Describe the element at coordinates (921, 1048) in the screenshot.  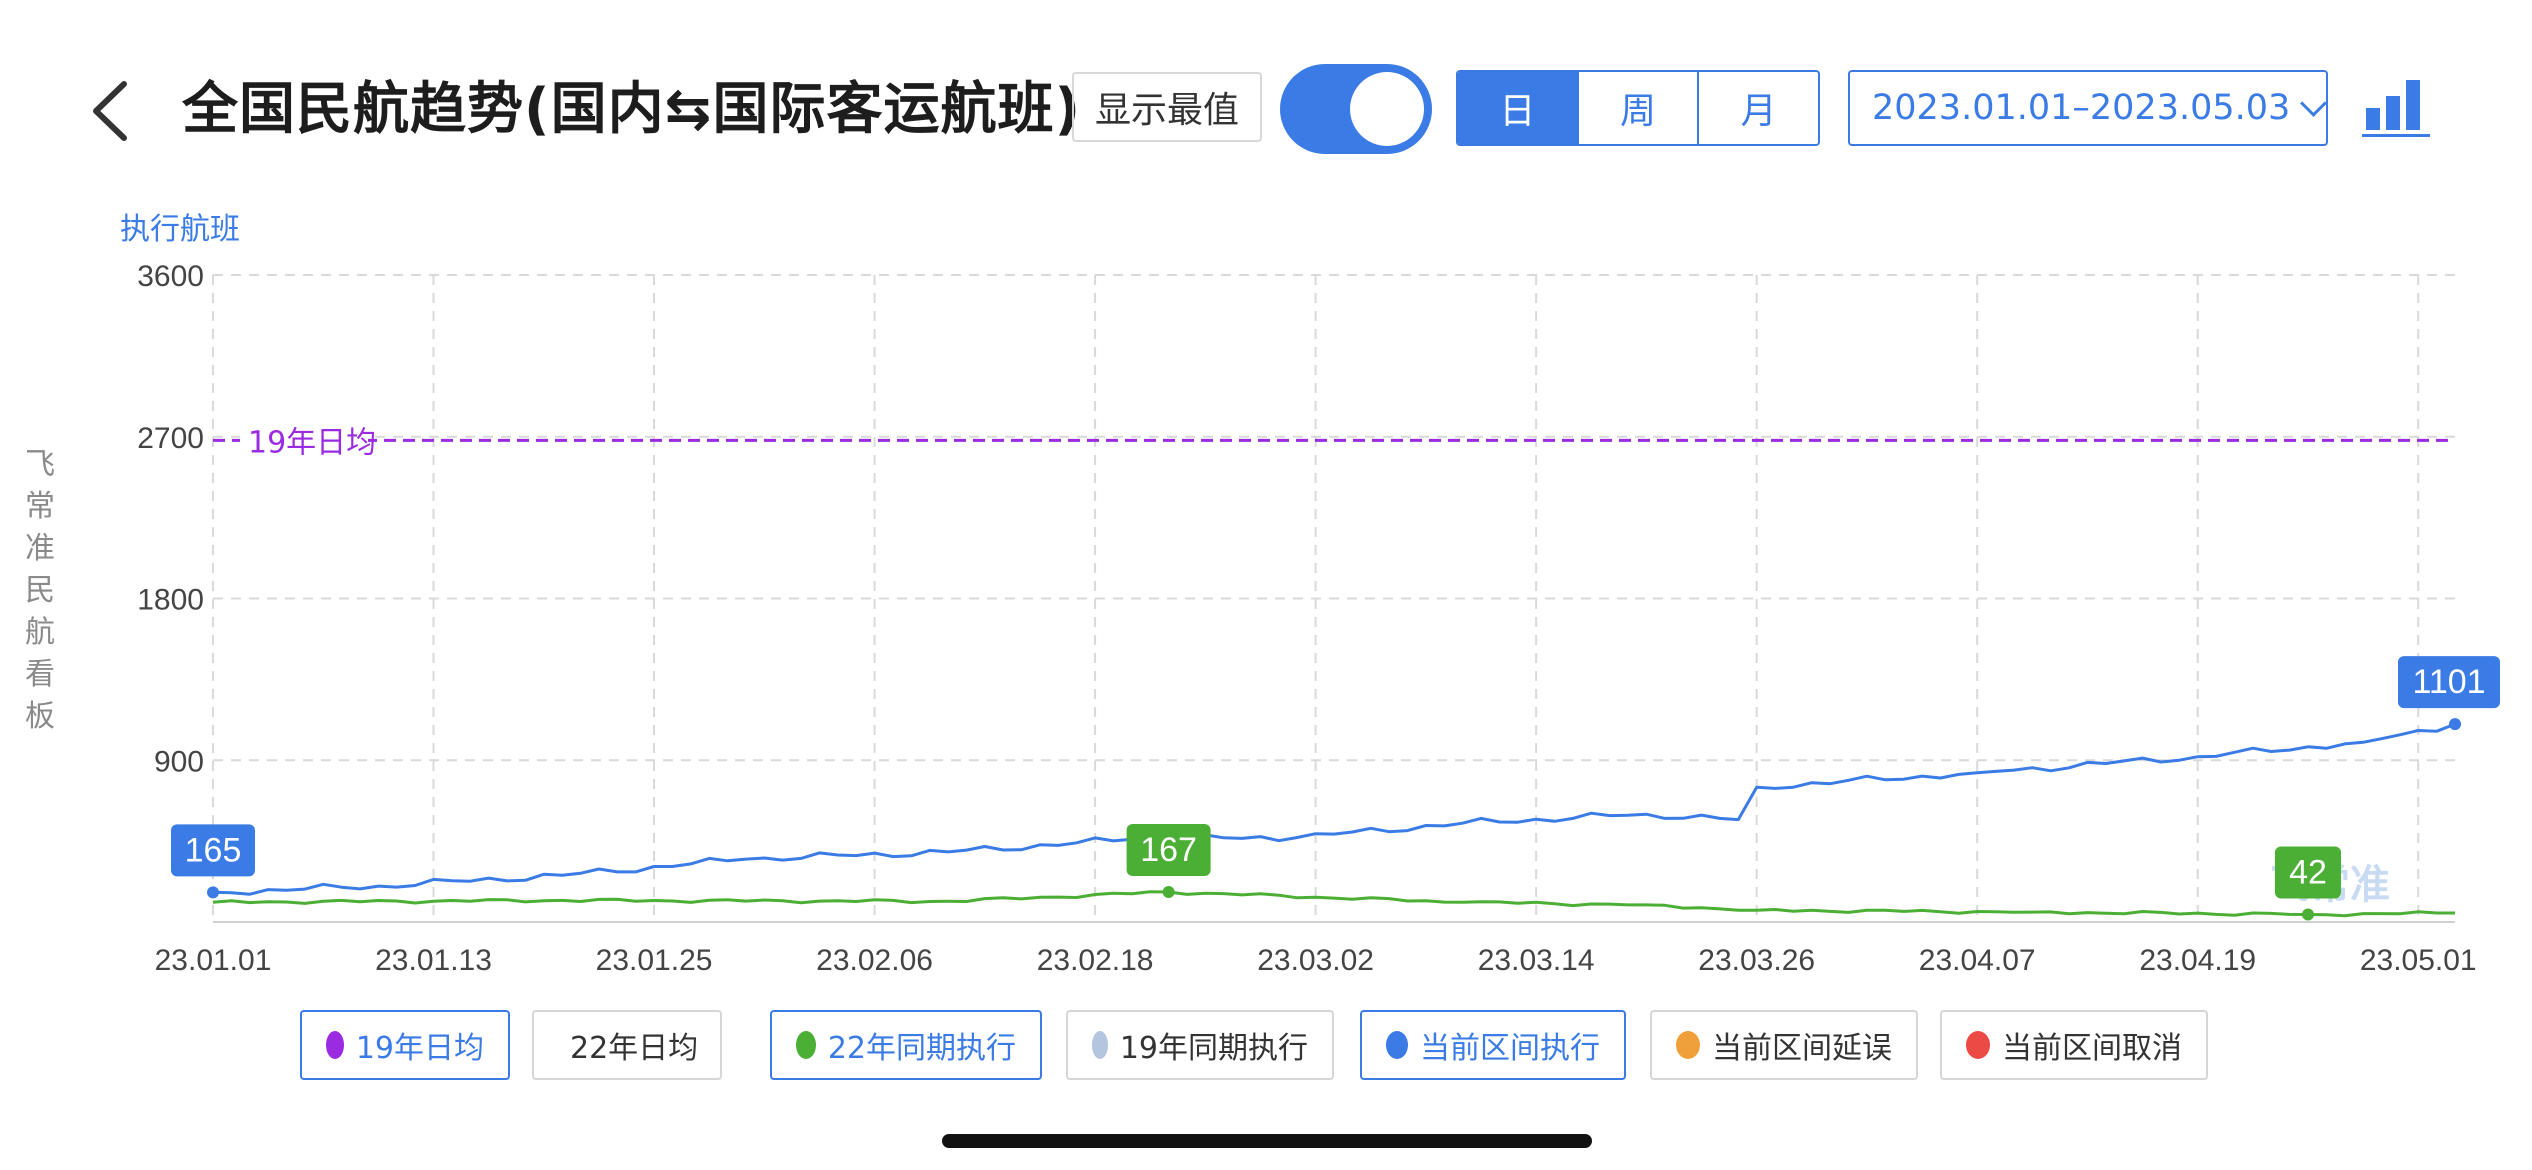
I see `legend-label: 22年同期执行` at that location.